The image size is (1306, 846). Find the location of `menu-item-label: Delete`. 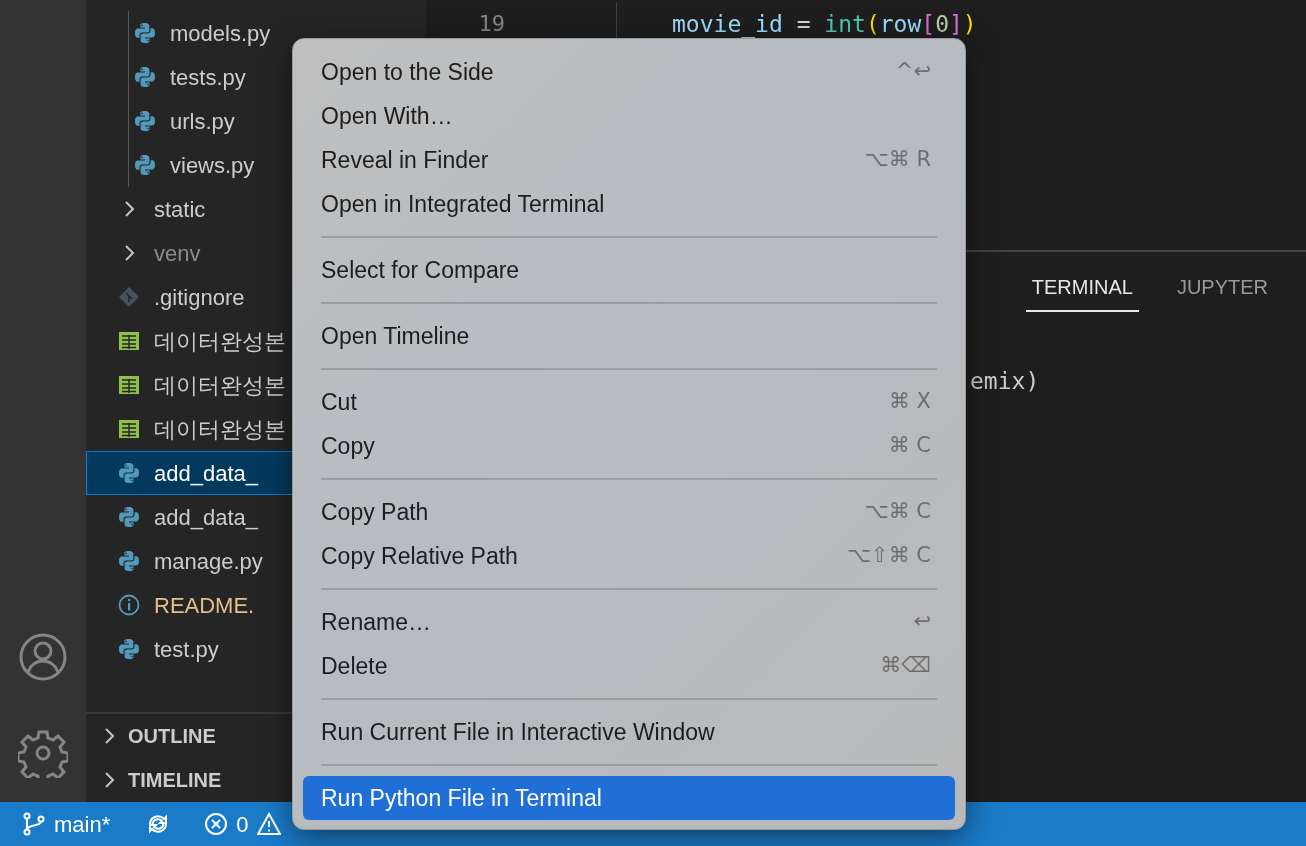

menu-item-label: Delete is located at coordinates (354, 666).